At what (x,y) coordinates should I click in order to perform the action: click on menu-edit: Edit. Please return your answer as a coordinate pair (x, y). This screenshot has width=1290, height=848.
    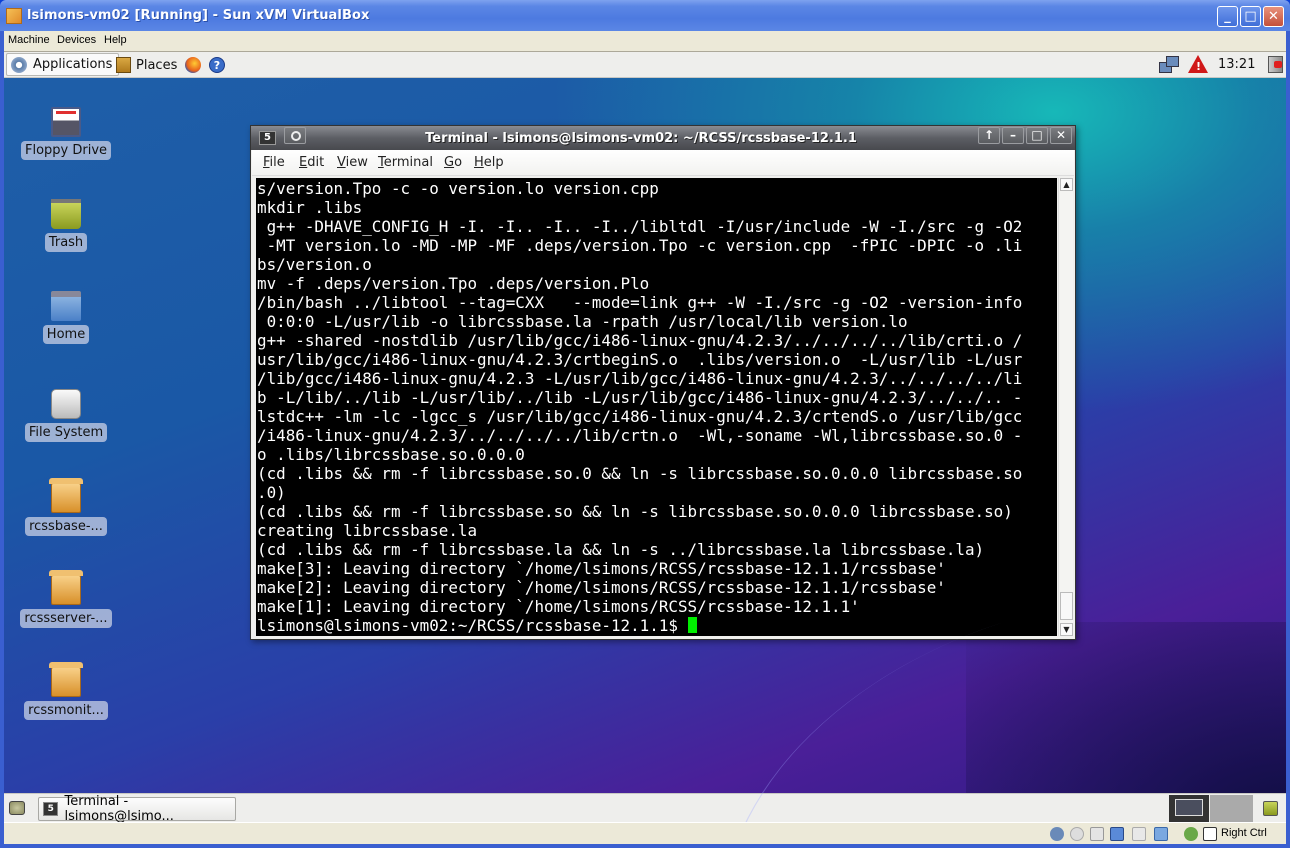
    Looking at the image, I should click on (311, 162).